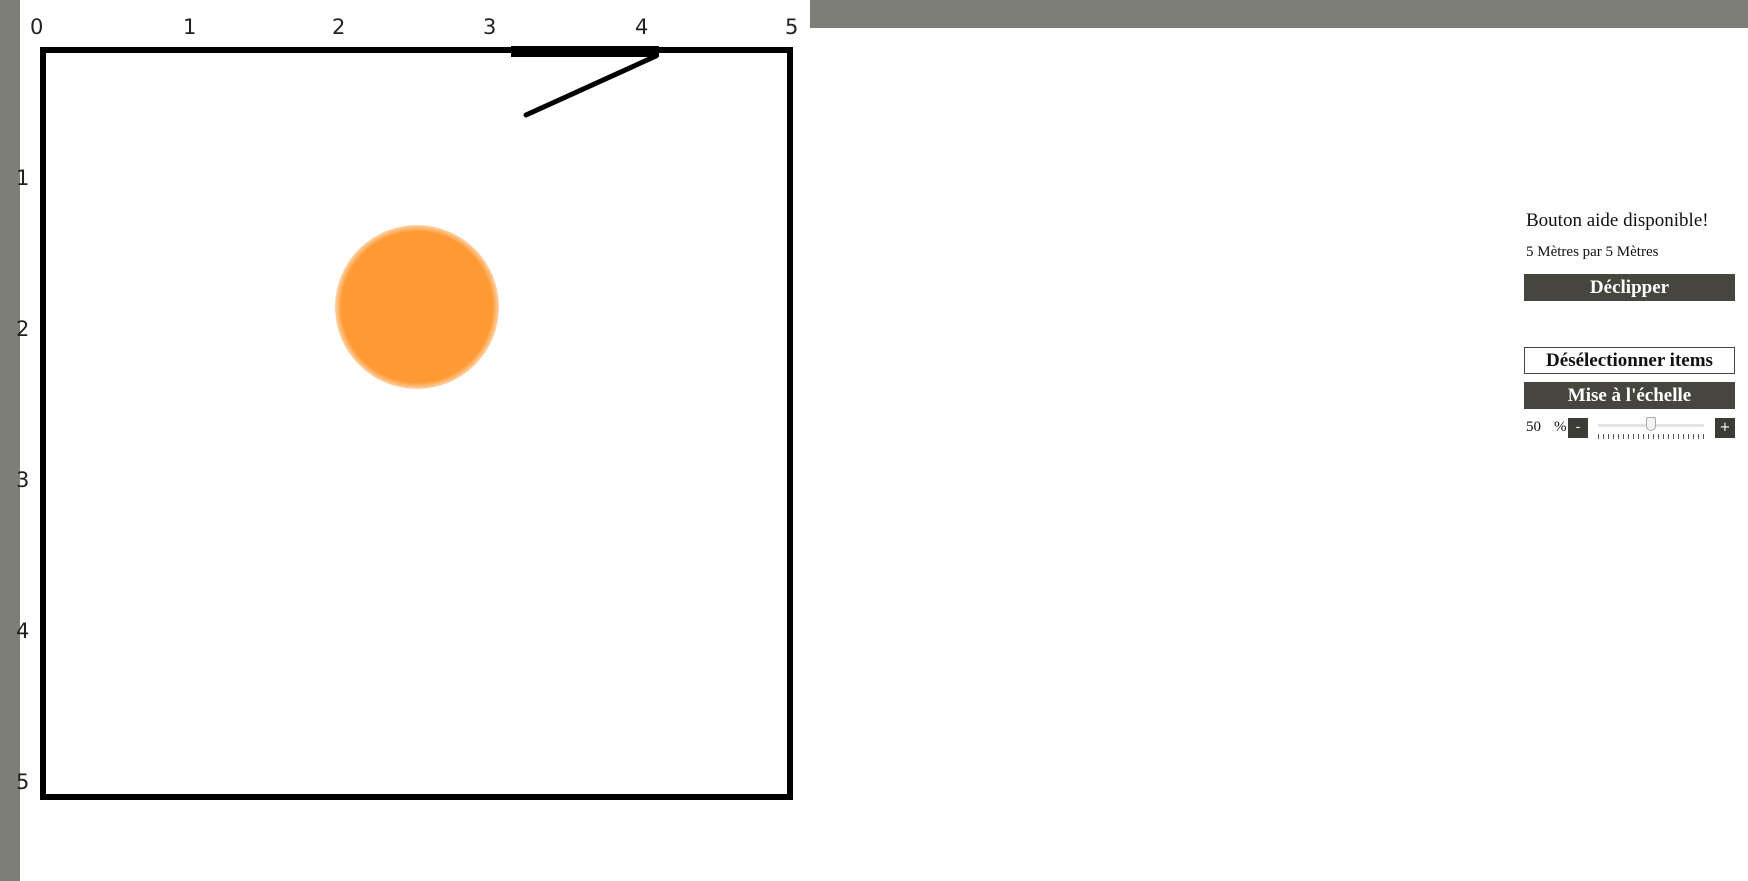 Image resolution: width=1748 pixels, height=881 pixels. What do you see at coordinates (37, 27) in the screenshot?
I see `top-ruler-label-0: 0` at bounding box center [37, 27].